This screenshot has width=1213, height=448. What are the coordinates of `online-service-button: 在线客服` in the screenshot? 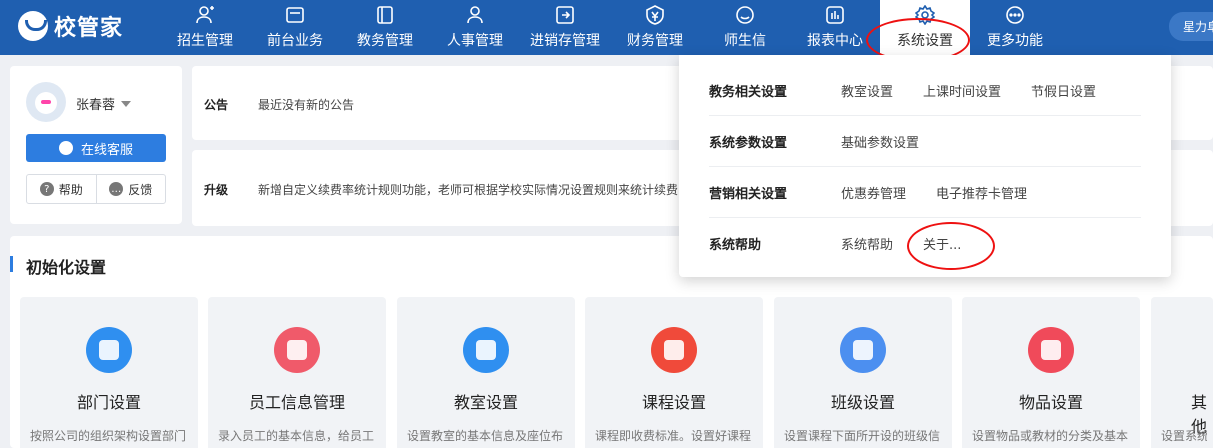 It's located at (96, 148).